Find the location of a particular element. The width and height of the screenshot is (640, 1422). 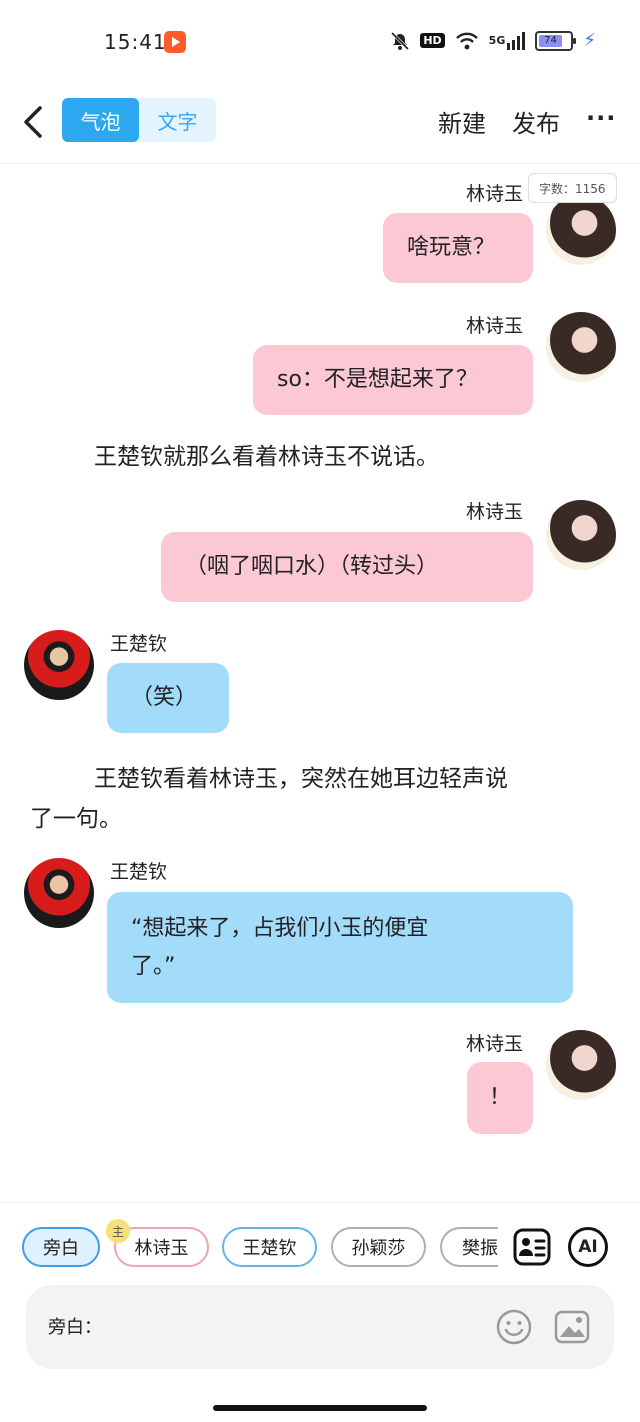

status-bar: 15:41 HD 5G 74 ⚡ is located at coordinates (320, 44).